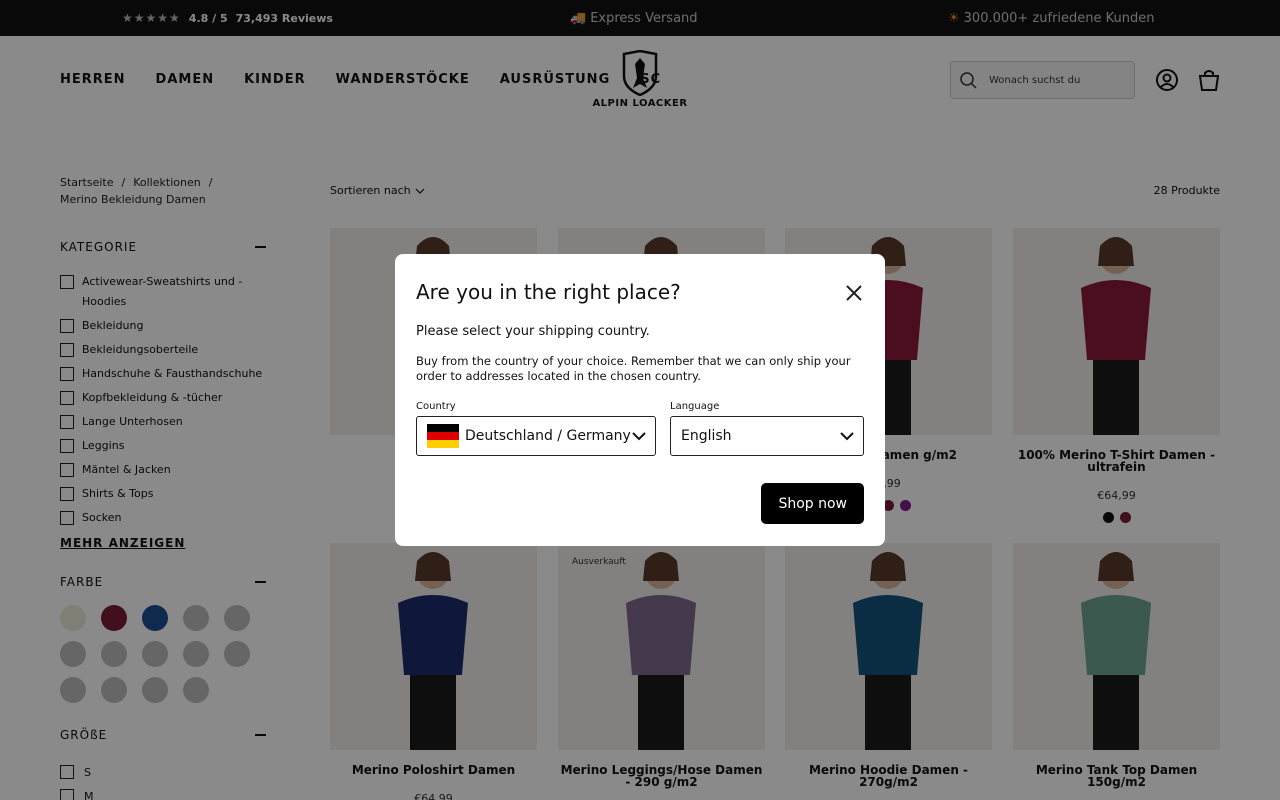 Image resolution: width=1280 pixels, height=800 pixels. I want to click on modal-subtitle: Please select your shipping country., so click(533, 331).